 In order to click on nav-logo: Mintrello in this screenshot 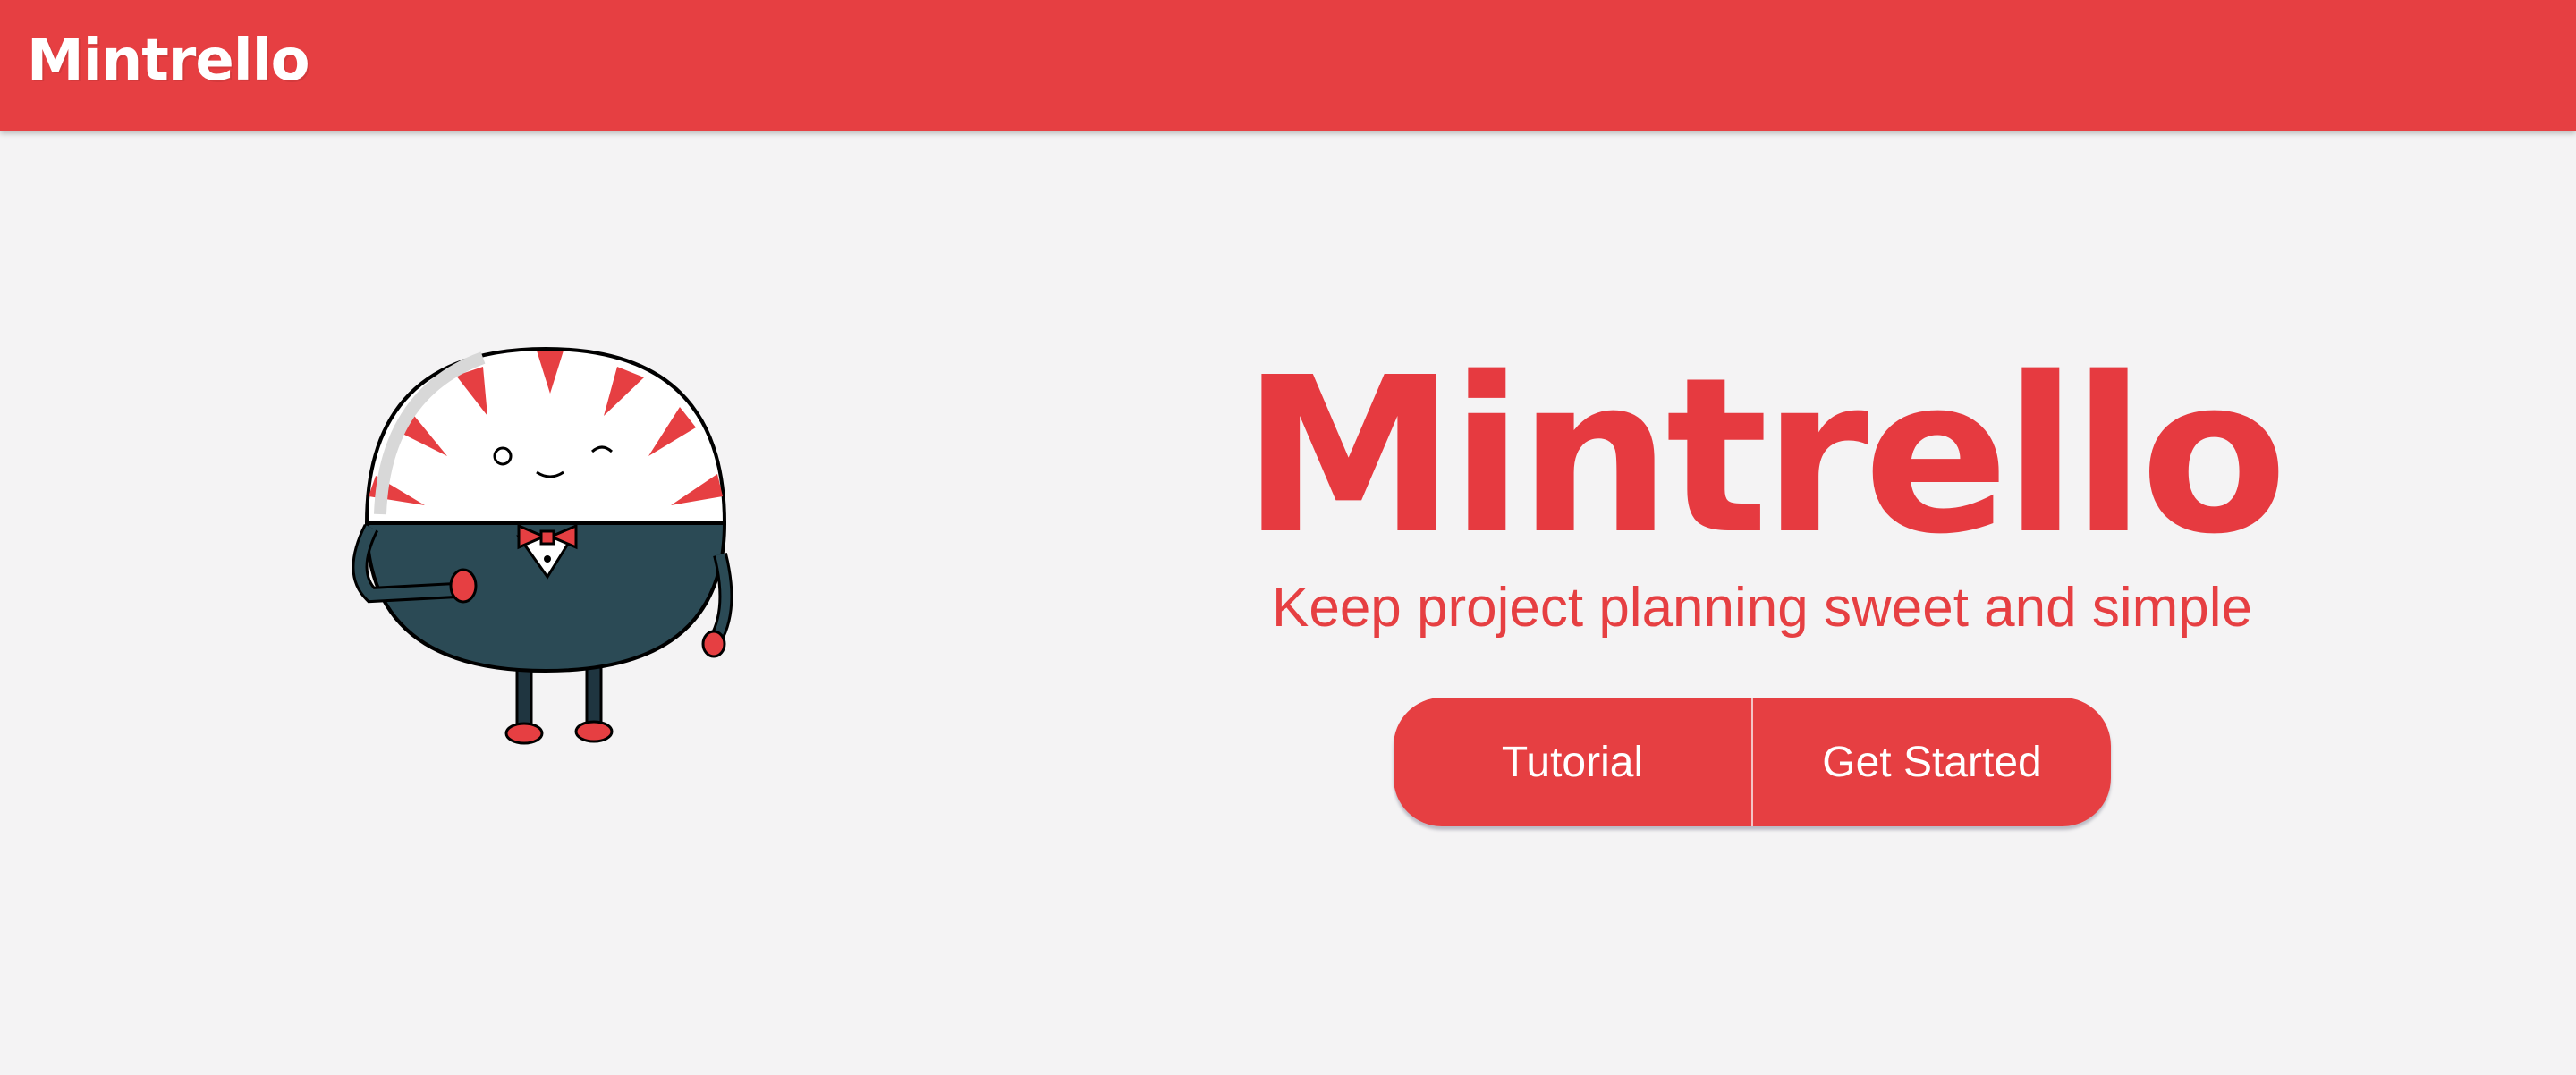, I will do `click(168, 61)`.